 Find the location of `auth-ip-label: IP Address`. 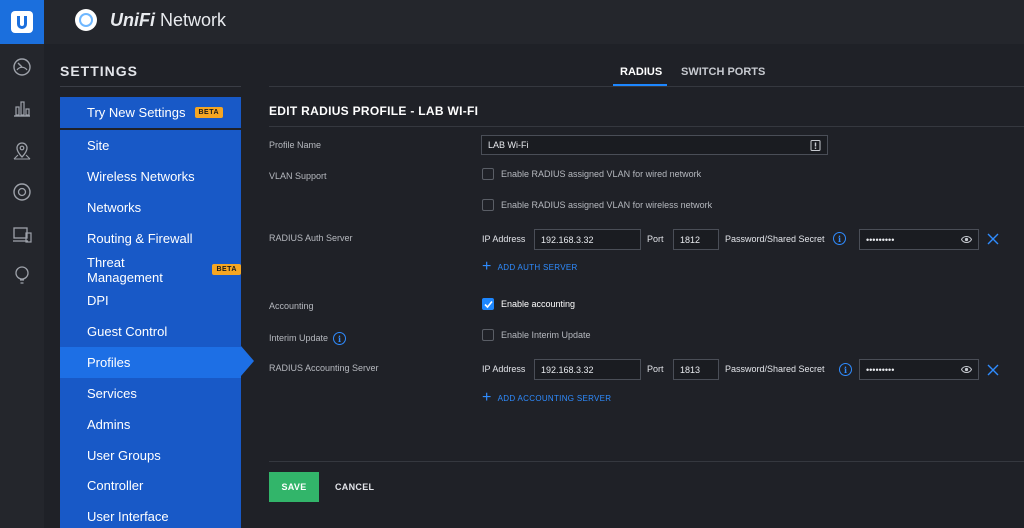

auth-ip-label: IP Address is located at coordinates (504, 239).